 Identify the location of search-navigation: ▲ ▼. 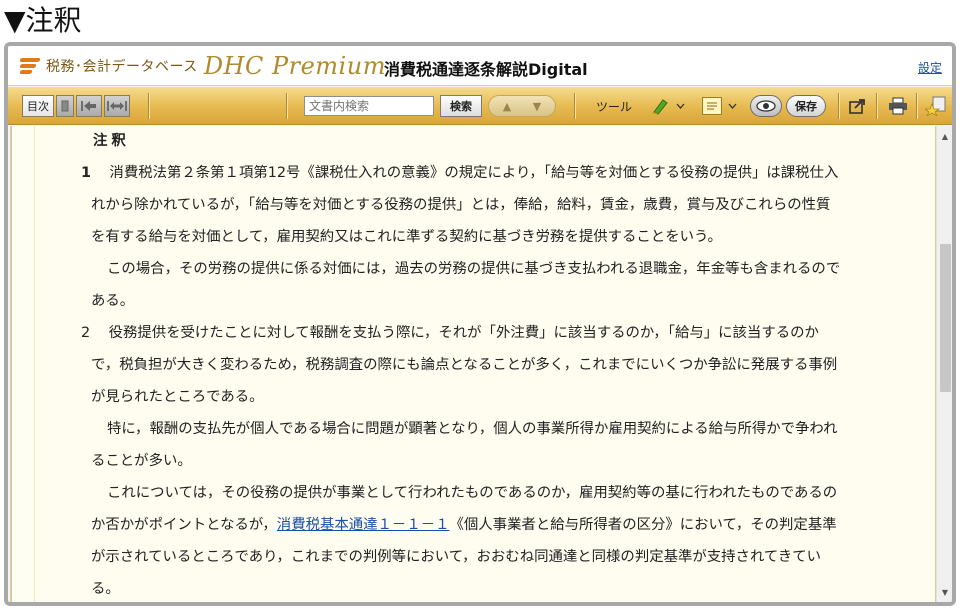
(522, 106).